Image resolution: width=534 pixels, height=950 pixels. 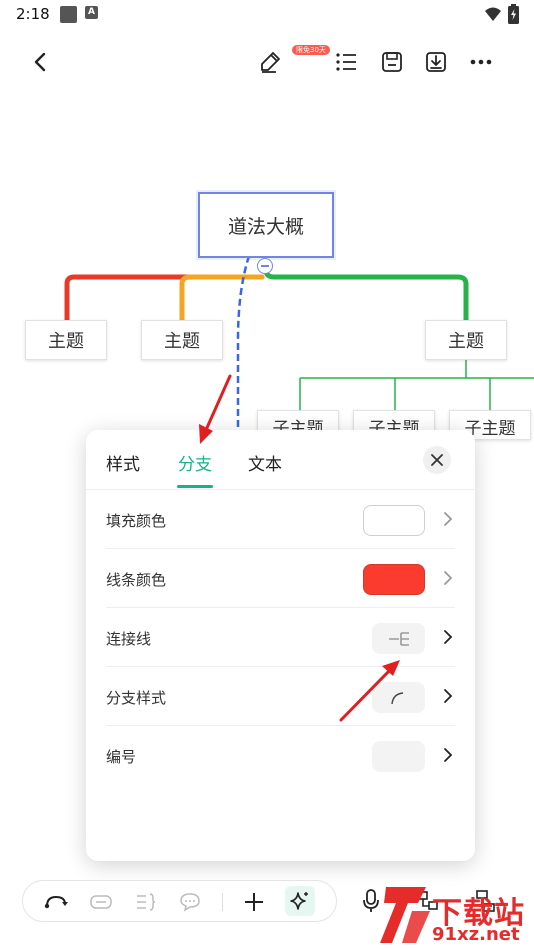 I want to click on summary-bracket-icon, so click(x=146, y=902).